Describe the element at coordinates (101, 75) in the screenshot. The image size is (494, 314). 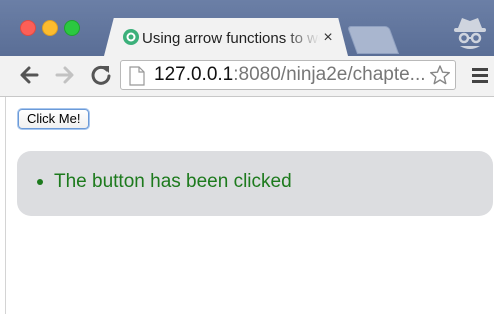
I see `reload-icon` at that location.